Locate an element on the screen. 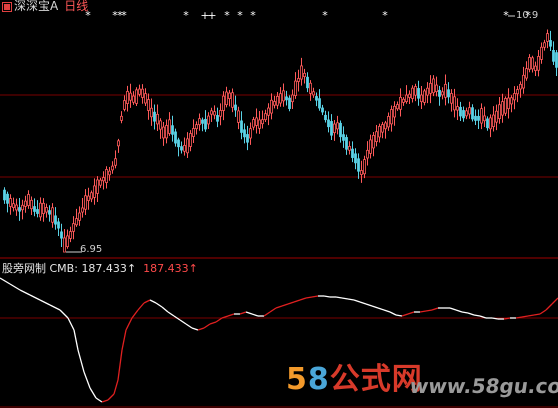  indicator-value-red: 187.433 is located at coordinates (166, 268).